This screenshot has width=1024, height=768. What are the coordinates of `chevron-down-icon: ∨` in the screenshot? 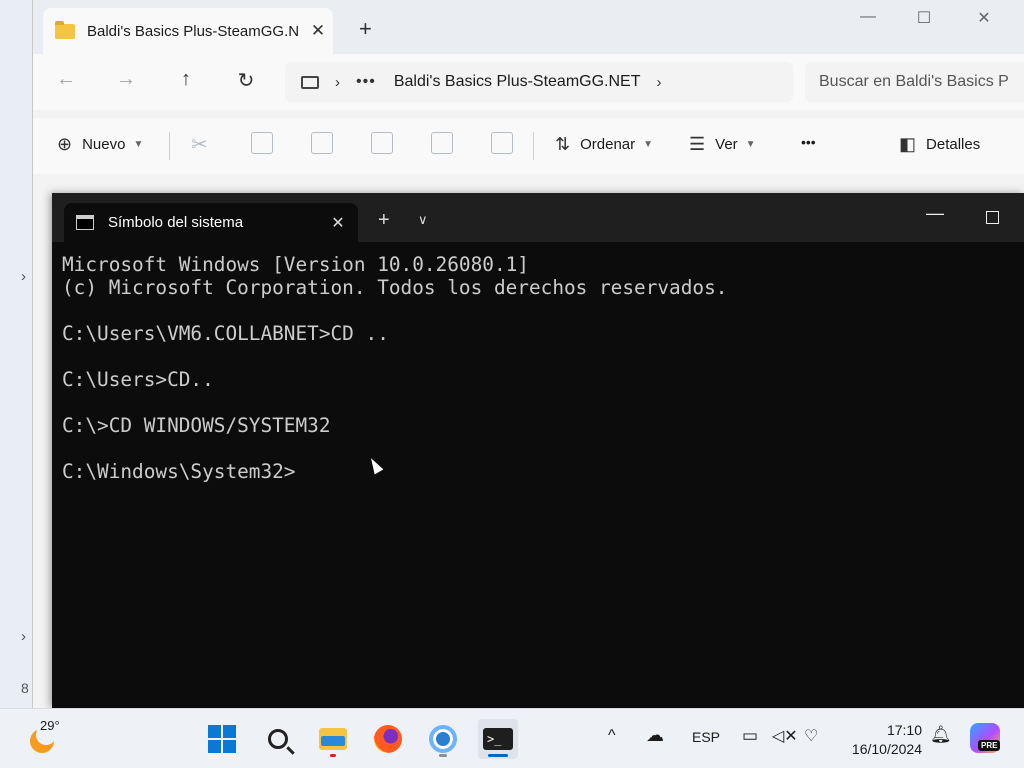 It's located at (423, 220).